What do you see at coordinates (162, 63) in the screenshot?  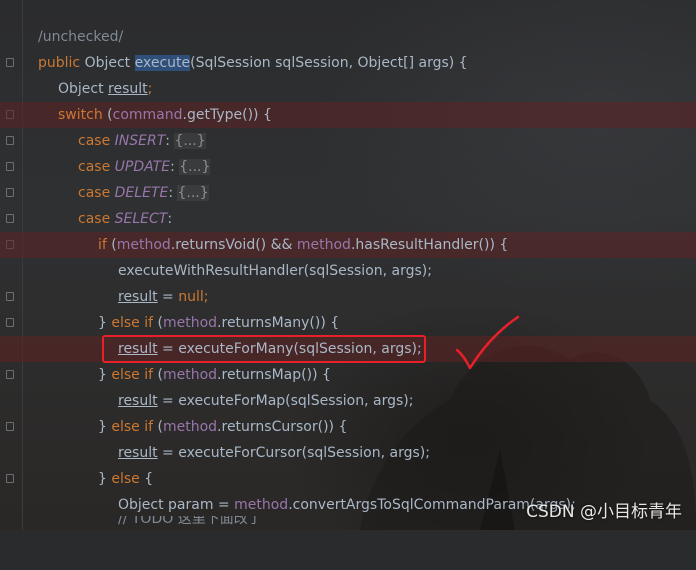 I see `method-name-selected: execute` at bounding box center [162, 63].